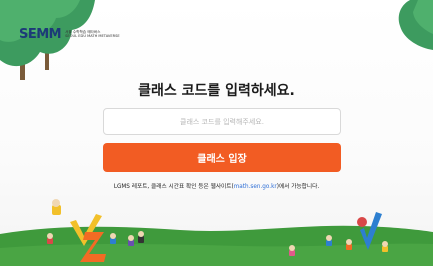  I want to click on logo-wordmark: SEMM, so click(40, 34).